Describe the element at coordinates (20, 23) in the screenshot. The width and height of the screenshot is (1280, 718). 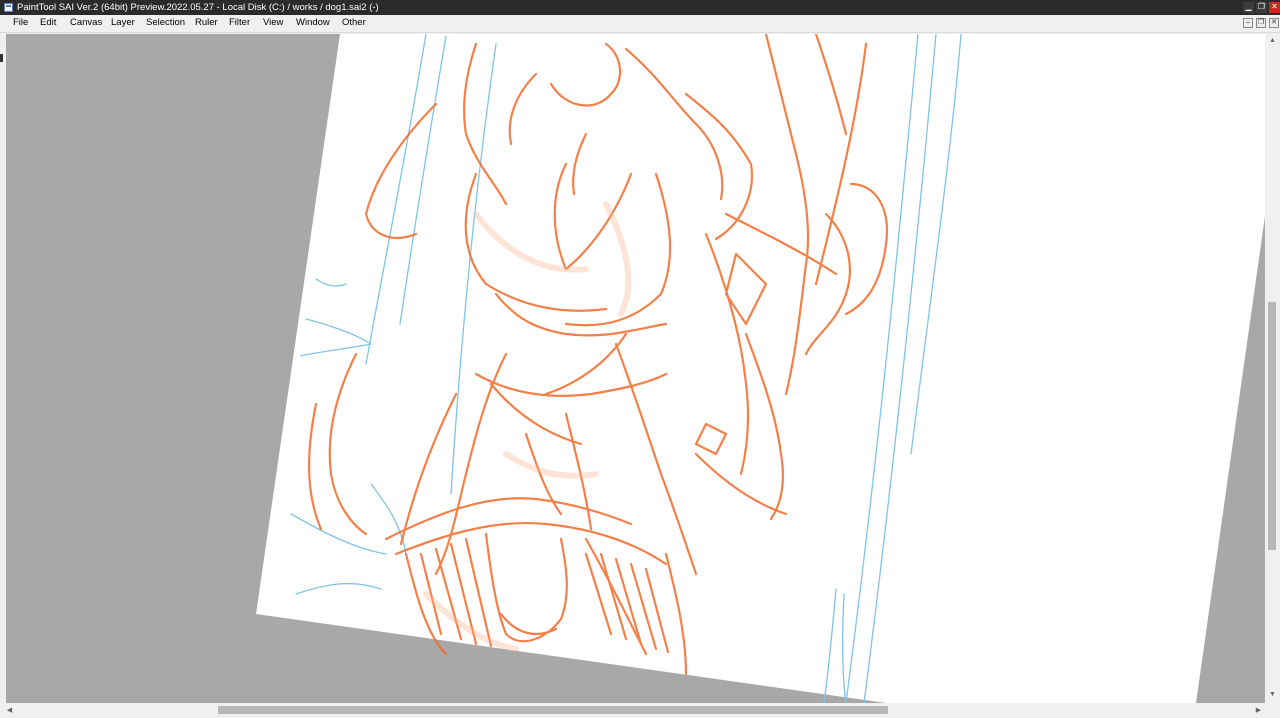
I see `menu-file: File` at that location.